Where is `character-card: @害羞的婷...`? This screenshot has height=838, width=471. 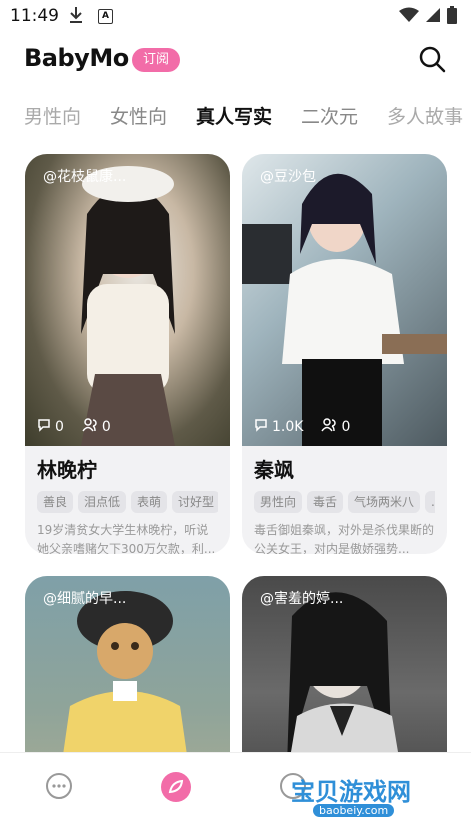
character-card: @害羞的婷... is located at coordinates (344, 665).